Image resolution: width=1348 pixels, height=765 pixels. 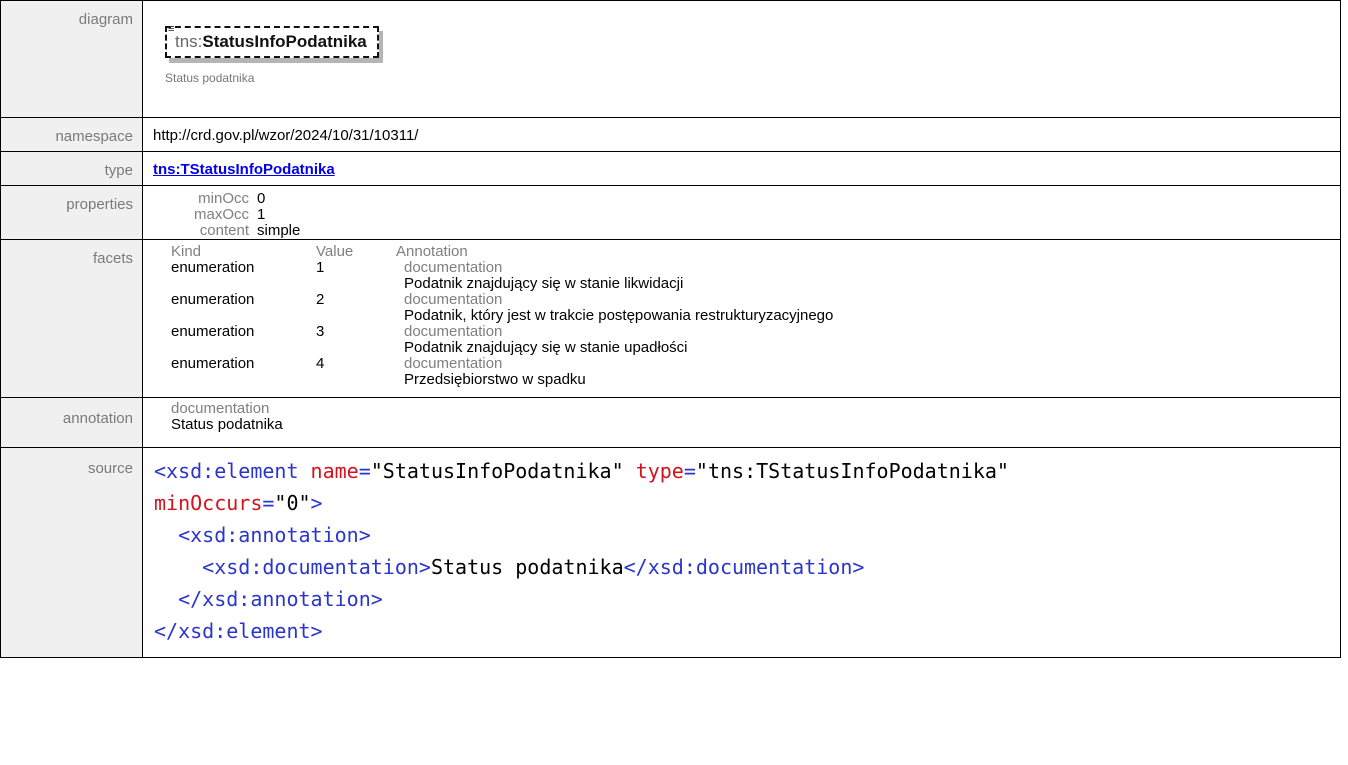 What do you see at coordinates (495, 379) in the screenshot?
I see `facet-doc-text: Przedsiębiorstwo w spadku` at bounding box center [495, 379].